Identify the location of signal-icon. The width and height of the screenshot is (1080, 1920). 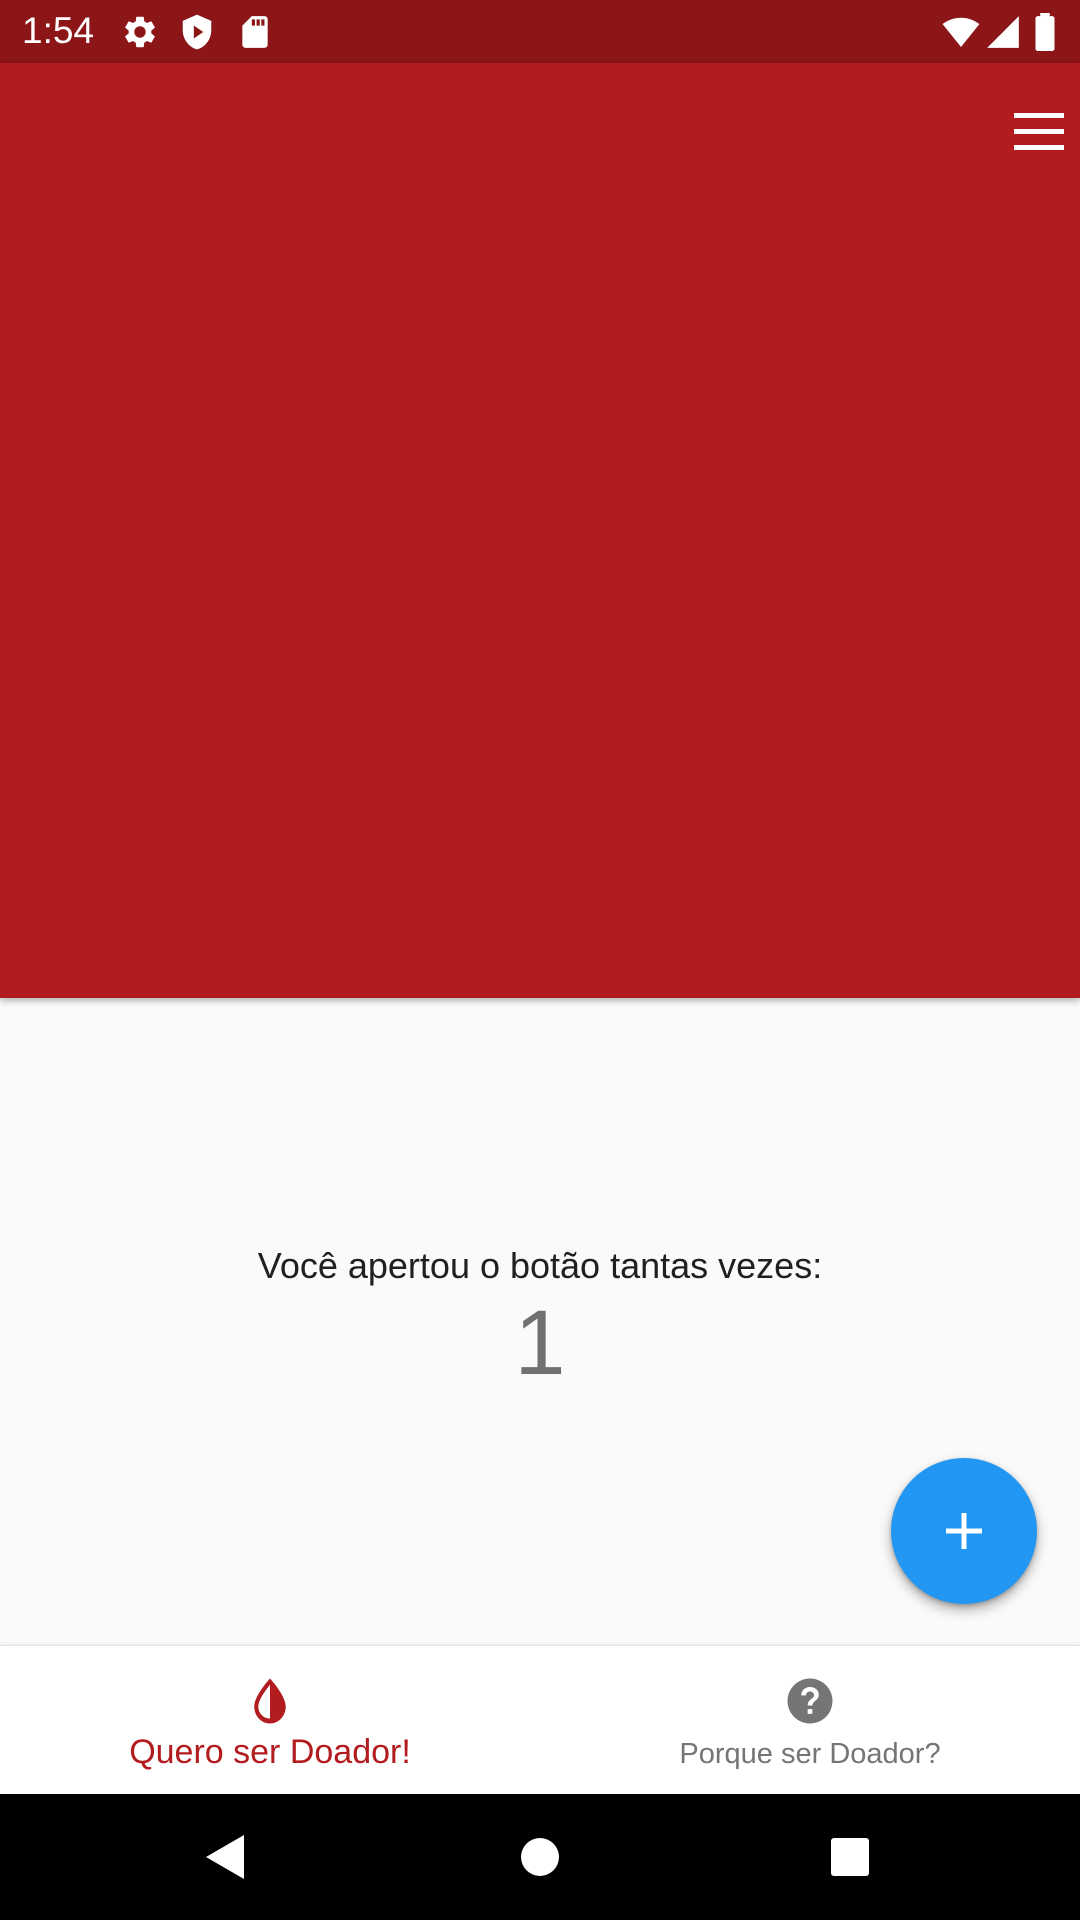
(1003, 32).